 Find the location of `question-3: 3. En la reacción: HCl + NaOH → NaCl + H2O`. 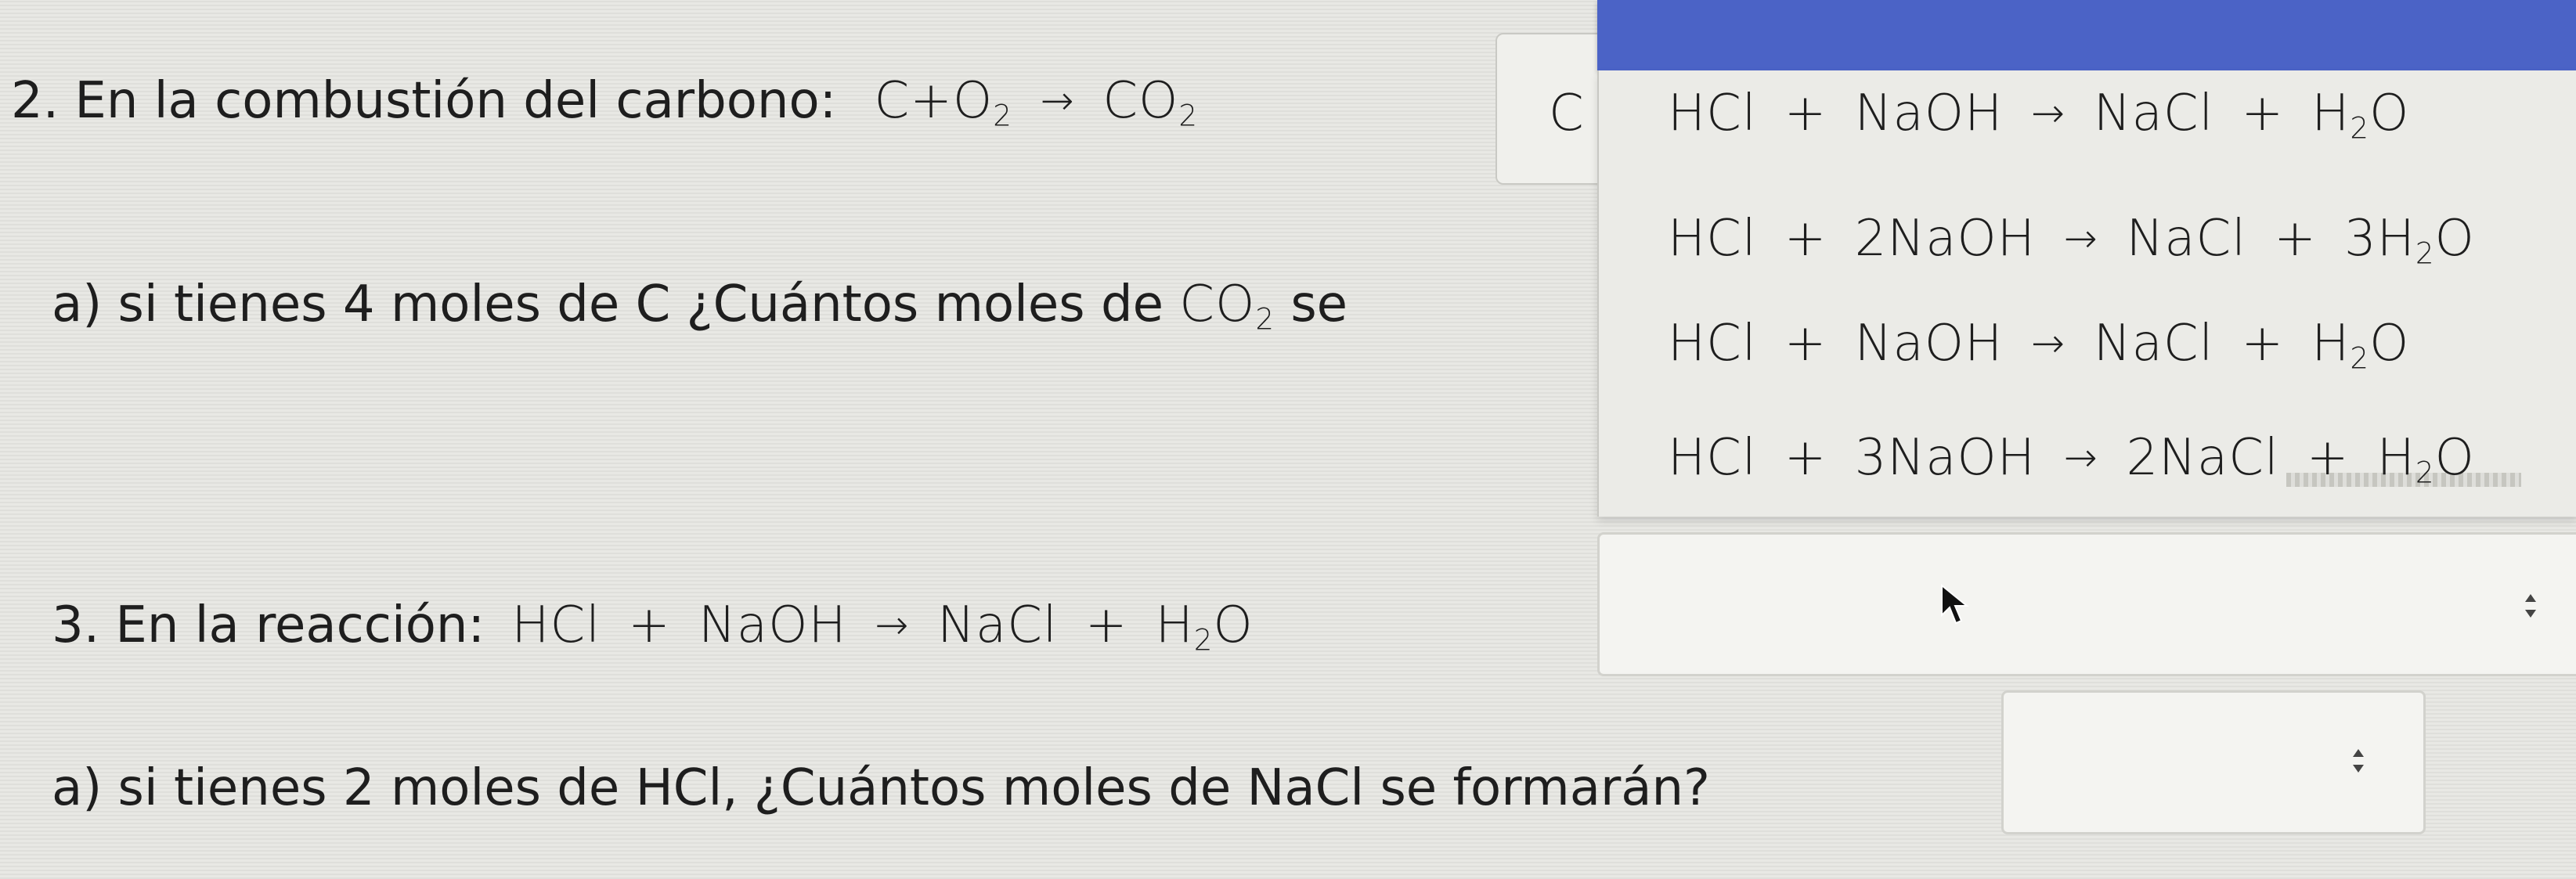

question-3: 3. En la reacción: HCl + NaOH → NaCl + H2O is located at coordinates (653, 626).